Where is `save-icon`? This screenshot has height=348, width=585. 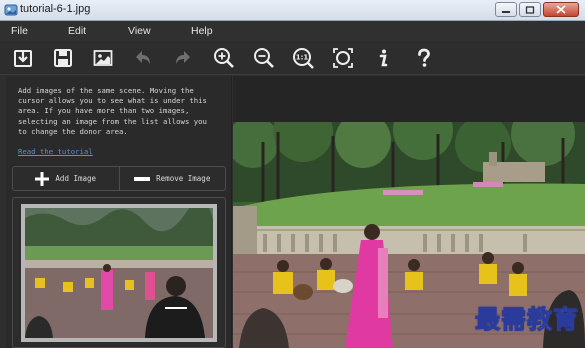
save-icon is located at coordinates (63, 58).